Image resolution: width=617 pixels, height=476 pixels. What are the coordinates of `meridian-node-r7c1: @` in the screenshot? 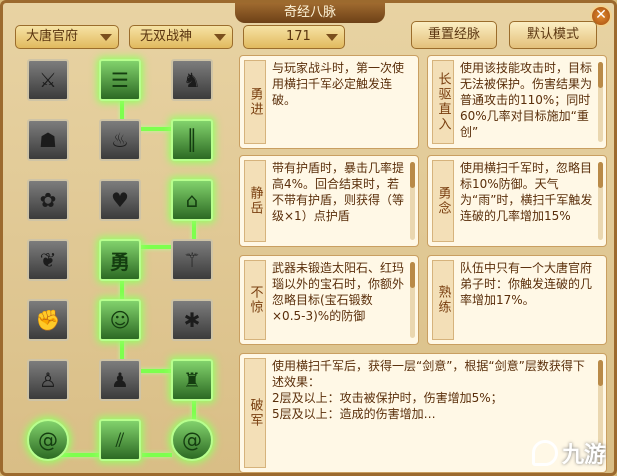 It's located at (48, 440).